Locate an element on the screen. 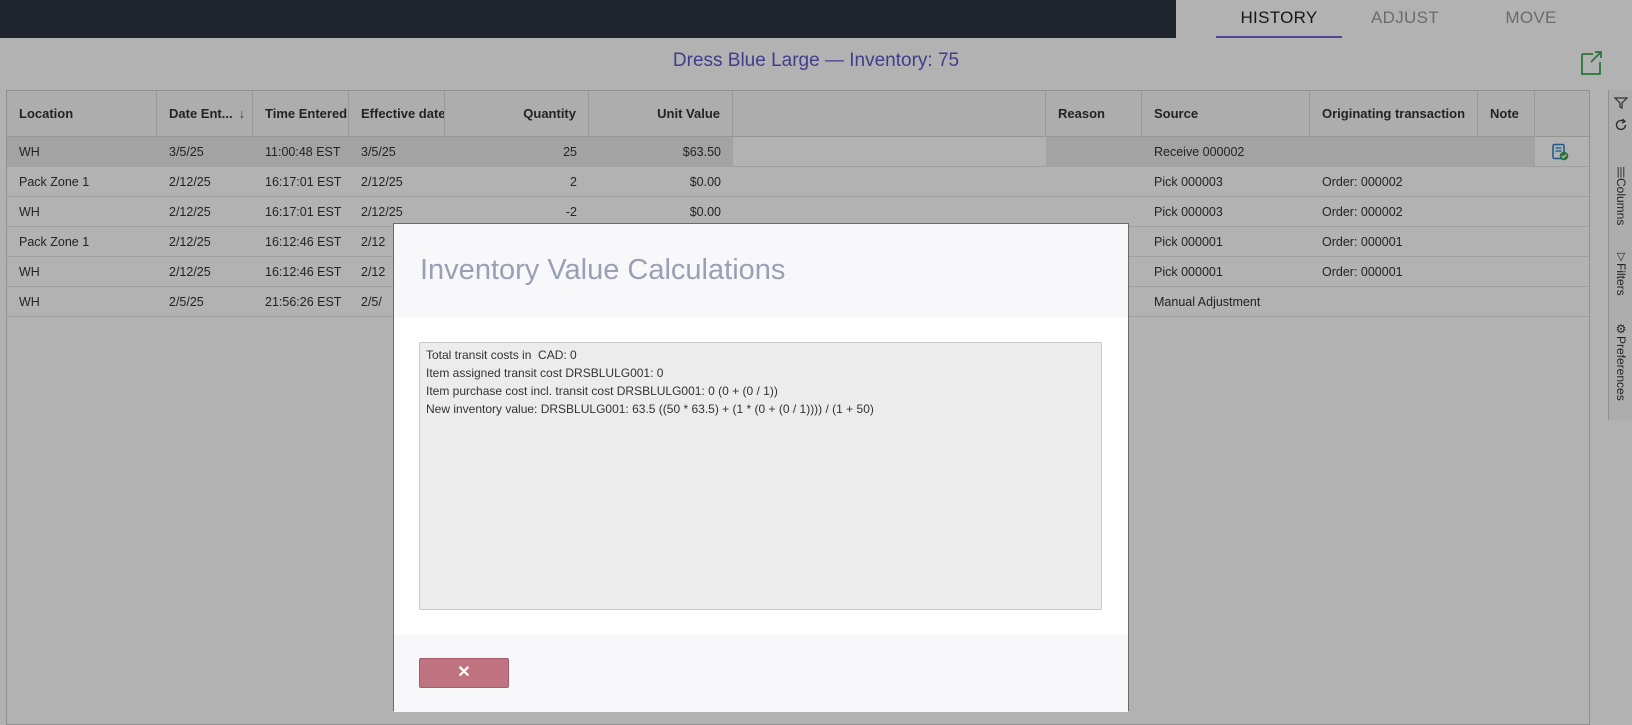  close-button: ✕ is located at coordinates (464, 673).